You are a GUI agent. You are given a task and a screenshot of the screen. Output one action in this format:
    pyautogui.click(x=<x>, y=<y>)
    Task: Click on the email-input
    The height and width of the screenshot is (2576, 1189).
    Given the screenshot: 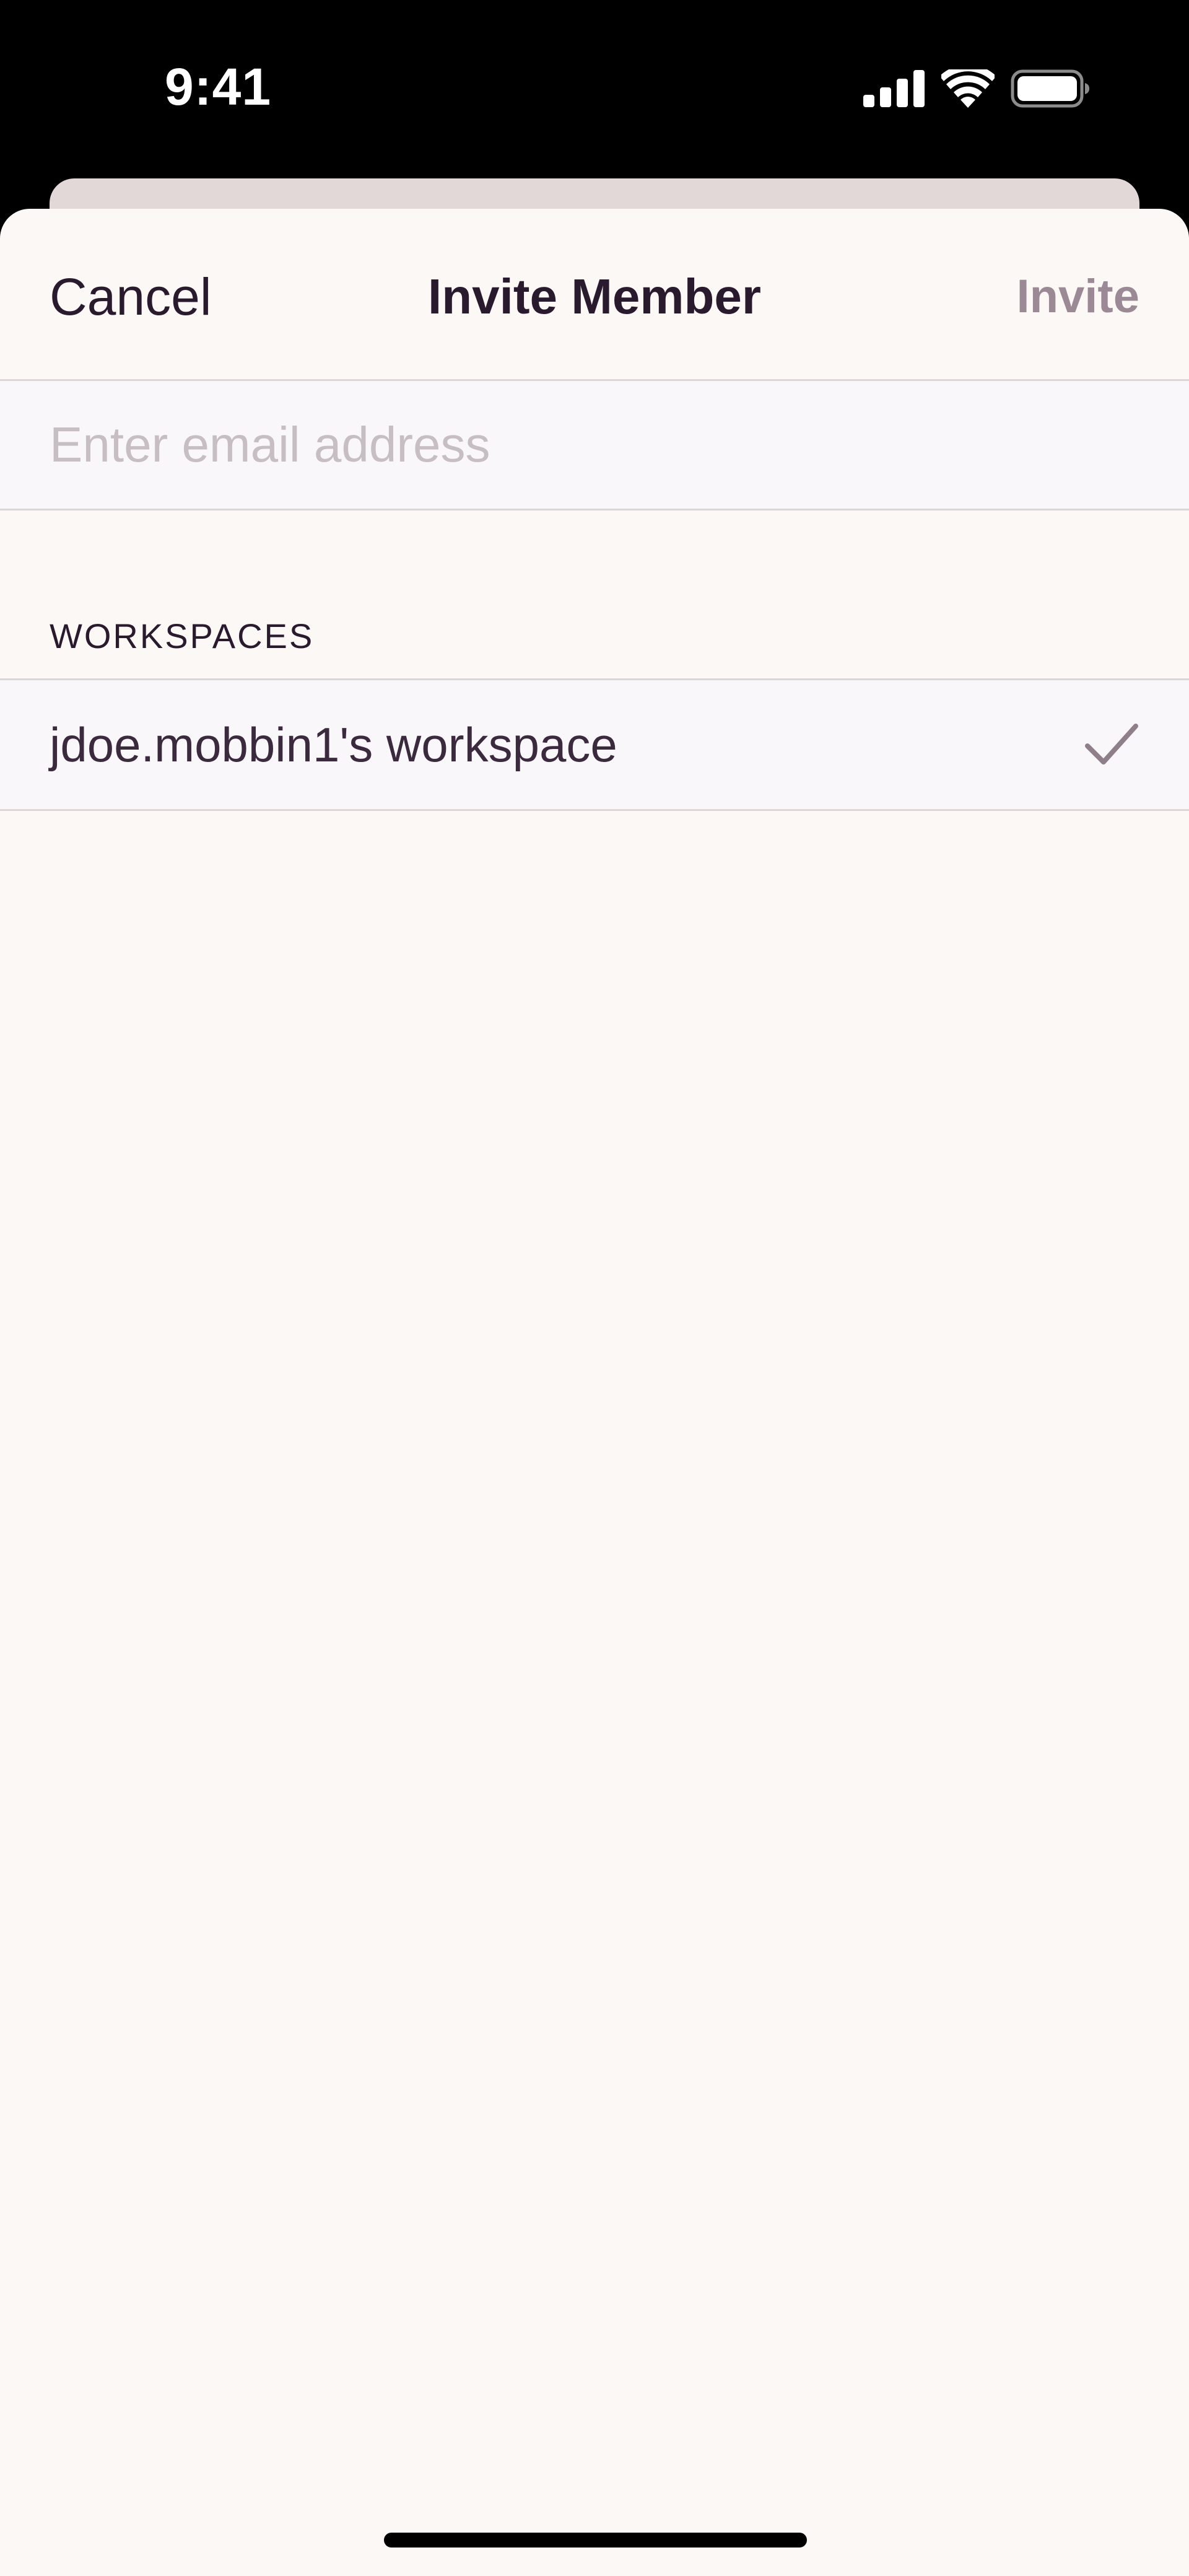 What is the action you would take?
    pyautogui.click(x=594, y=445)
    